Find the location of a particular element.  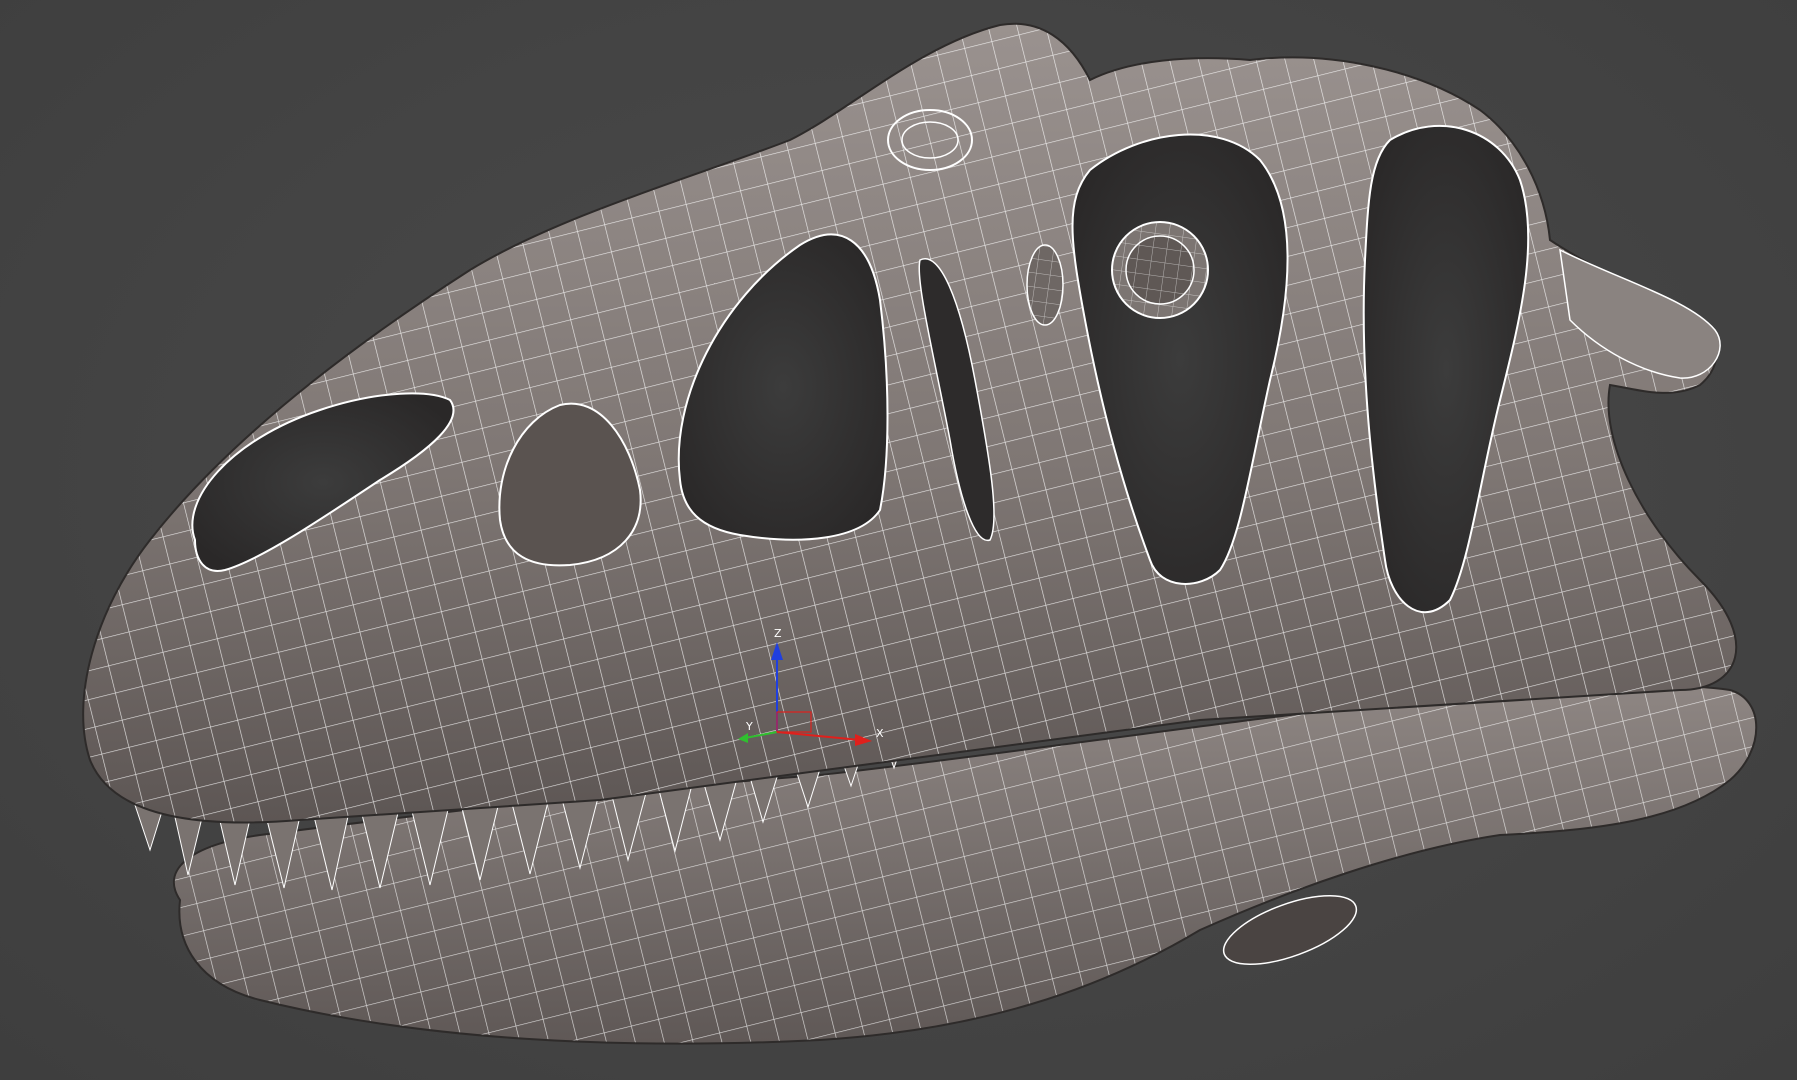

gizmo-y-label: Y is located at coordinates (749, 726).